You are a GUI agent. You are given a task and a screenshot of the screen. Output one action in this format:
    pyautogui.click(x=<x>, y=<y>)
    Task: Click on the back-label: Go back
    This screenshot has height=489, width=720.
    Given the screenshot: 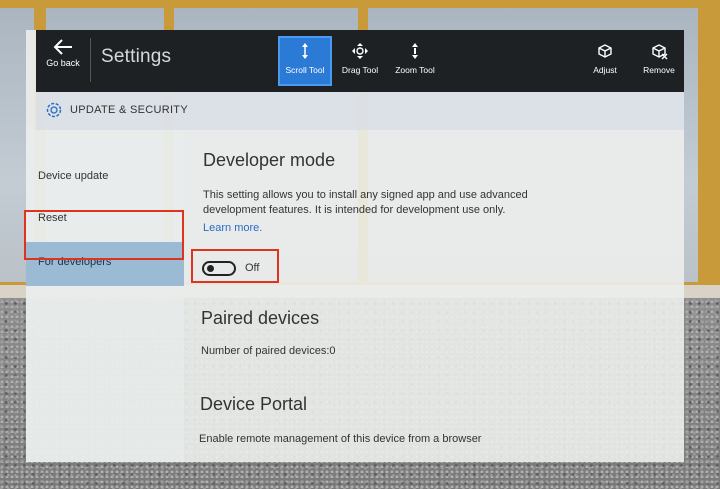 What is the action you would take?
    pyautogui.click(x=63, y=63)
    